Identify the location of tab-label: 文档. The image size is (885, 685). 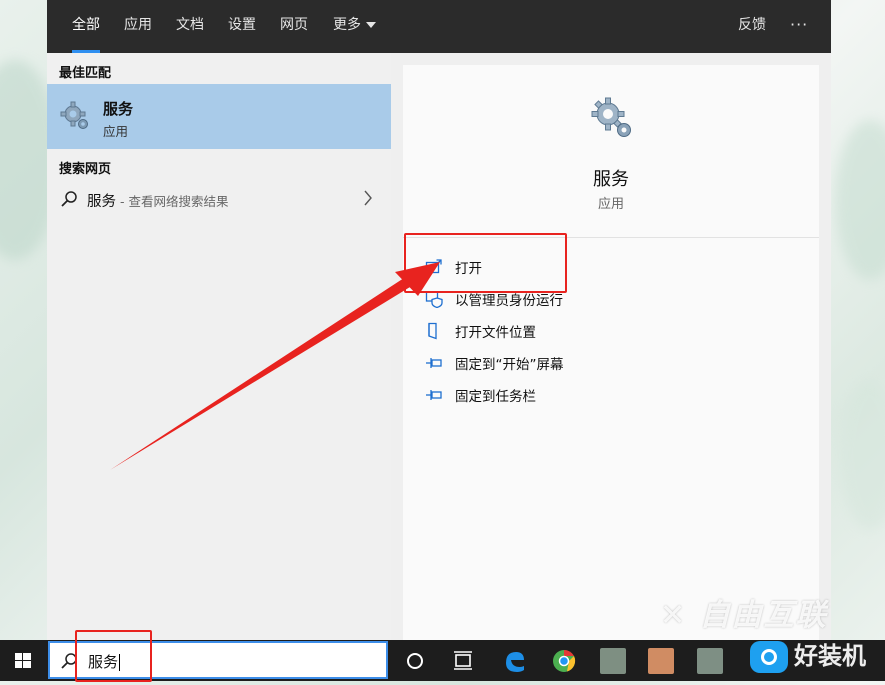
(190, 25).